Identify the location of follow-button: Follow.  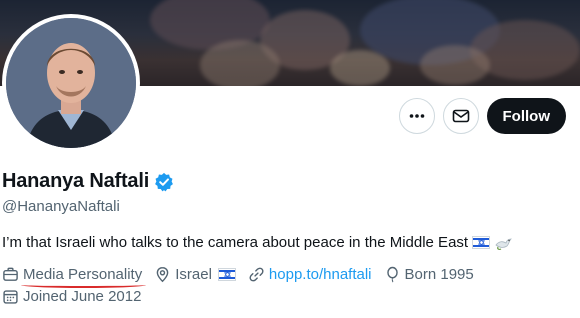
(526, 116).